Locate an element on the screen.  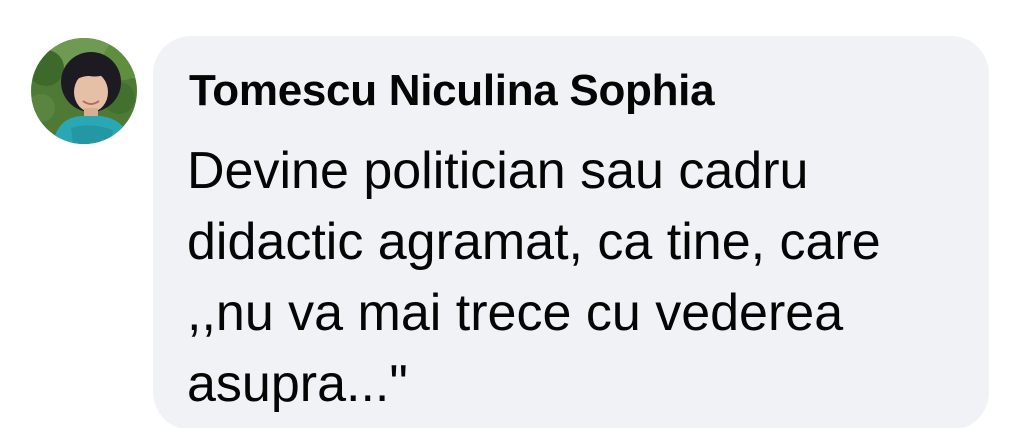
profile-photo-icon is located at coordinates (84, 91).